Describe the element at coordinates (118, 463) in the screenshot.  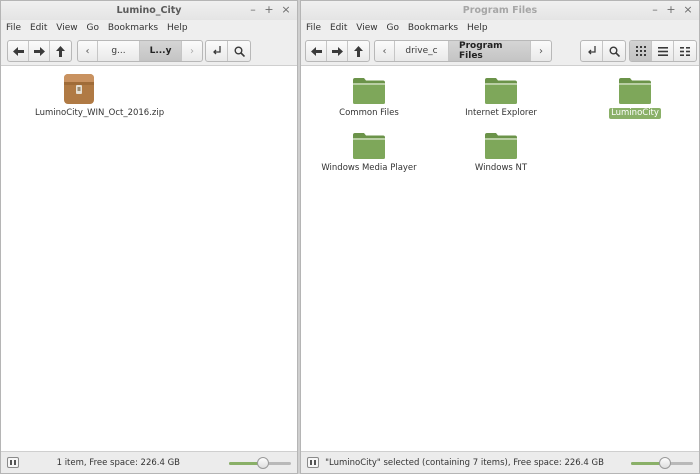
I see `status-text: 1 item, Free space: 226.4 GB` at that location.